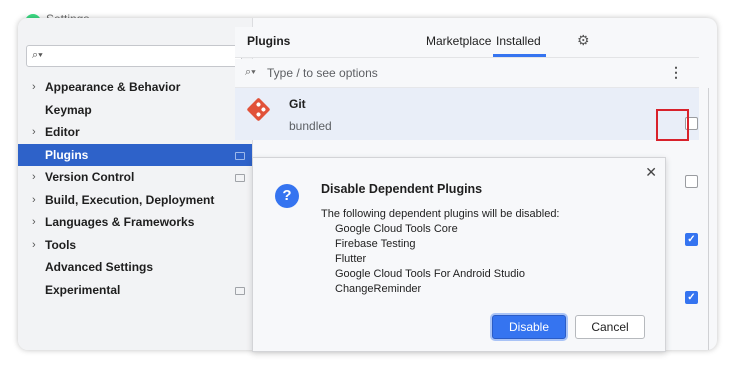  I want to click on list-item: ChangeReminder, so click(378, 289).